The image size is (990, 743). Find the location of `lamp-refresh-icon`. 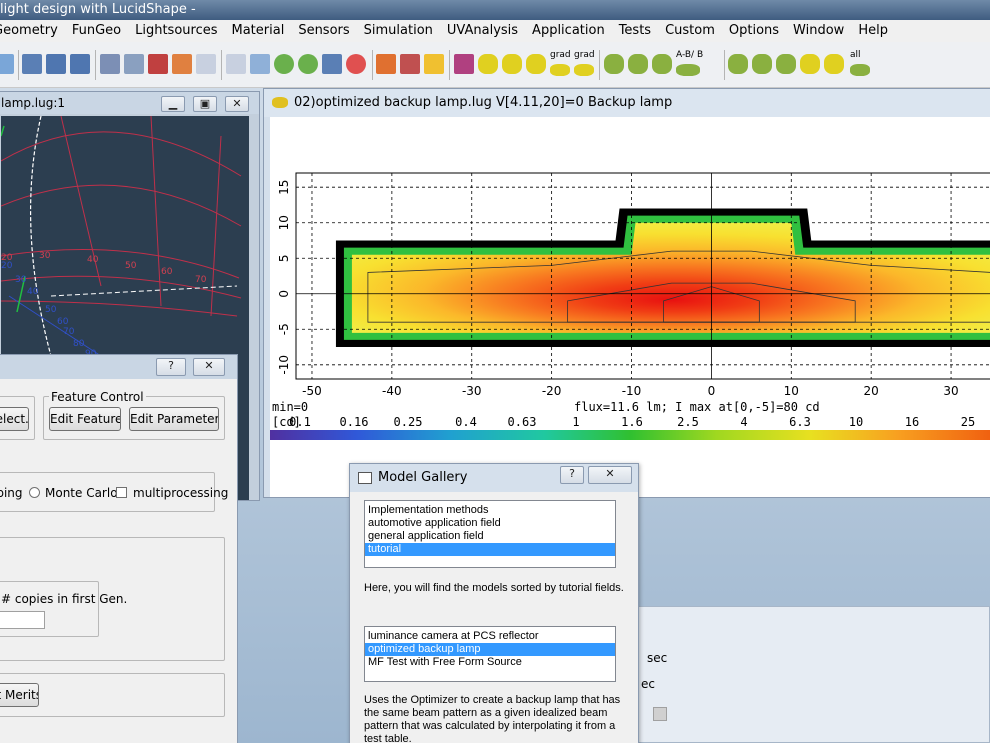

lamp-refresh-icon is located at coordinates (786, 64).